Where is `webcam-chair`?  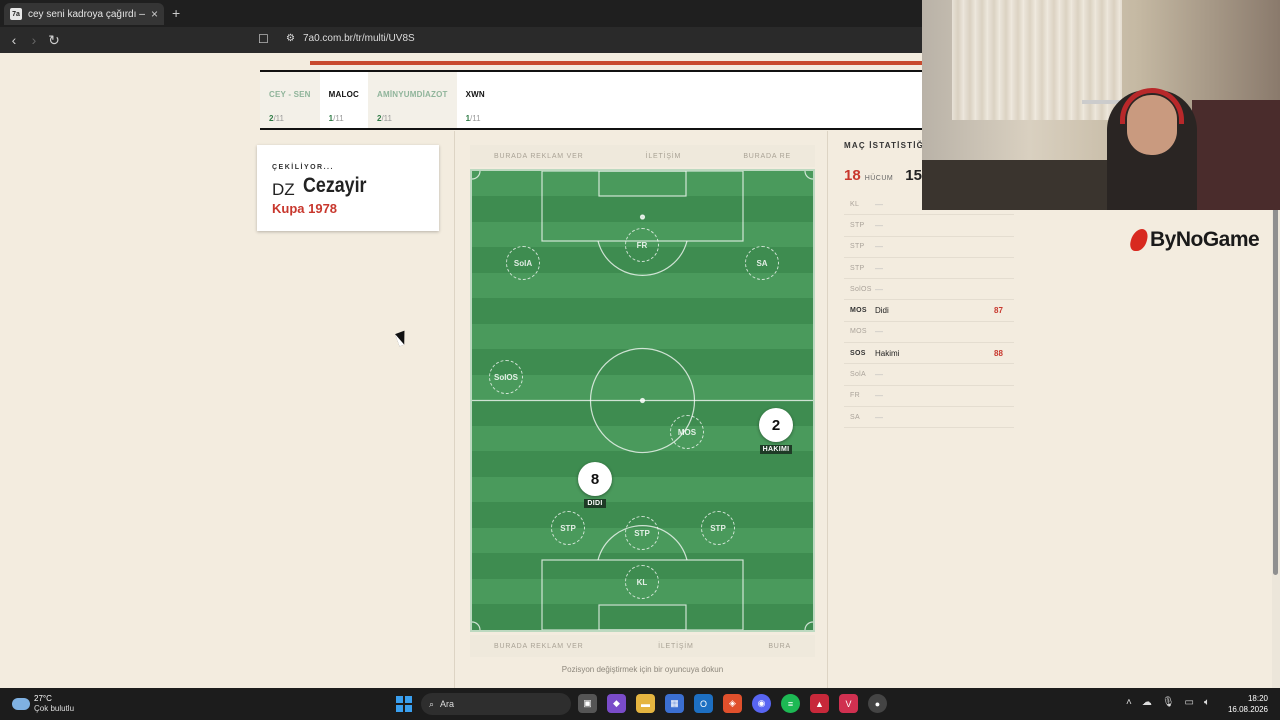
webcam-chair is located at coordinates (1236, 155).